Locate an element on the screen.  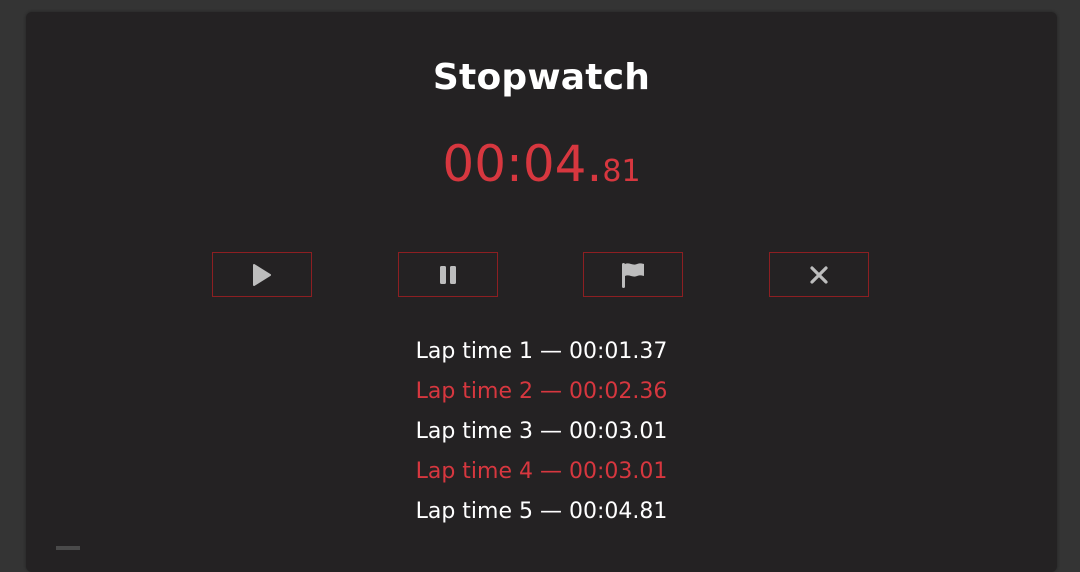
play-icon is located at coordinates (262, 274).